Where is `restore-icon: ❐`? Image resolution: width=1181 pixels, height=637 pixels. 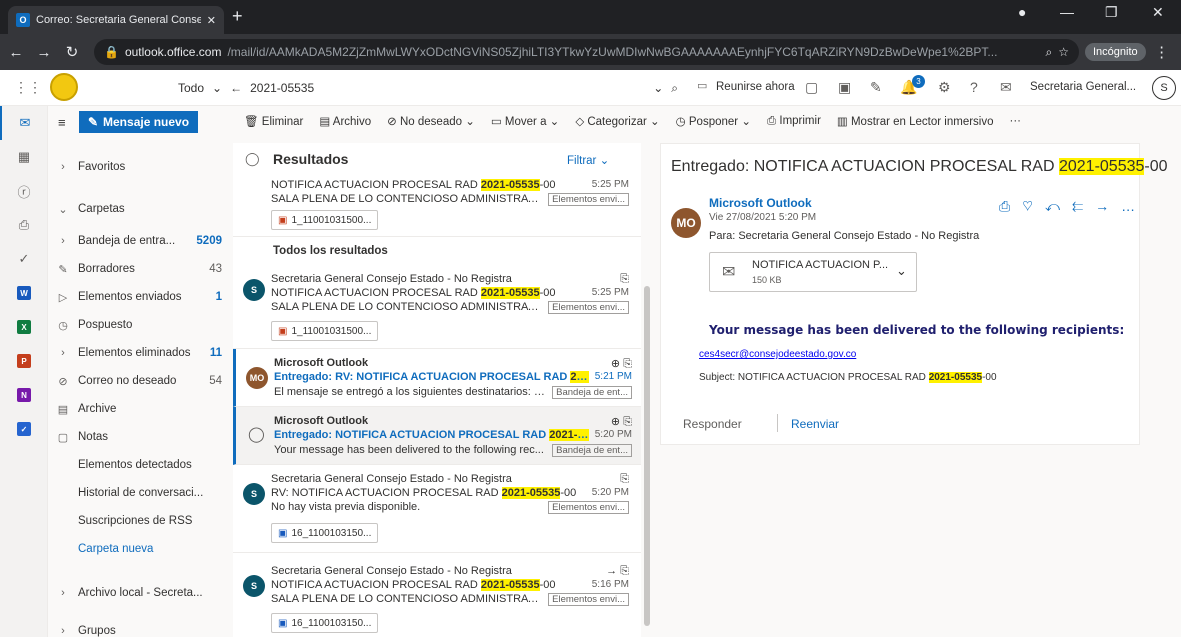 restore-icon: ❐ is located at coordinates (1111, 12).